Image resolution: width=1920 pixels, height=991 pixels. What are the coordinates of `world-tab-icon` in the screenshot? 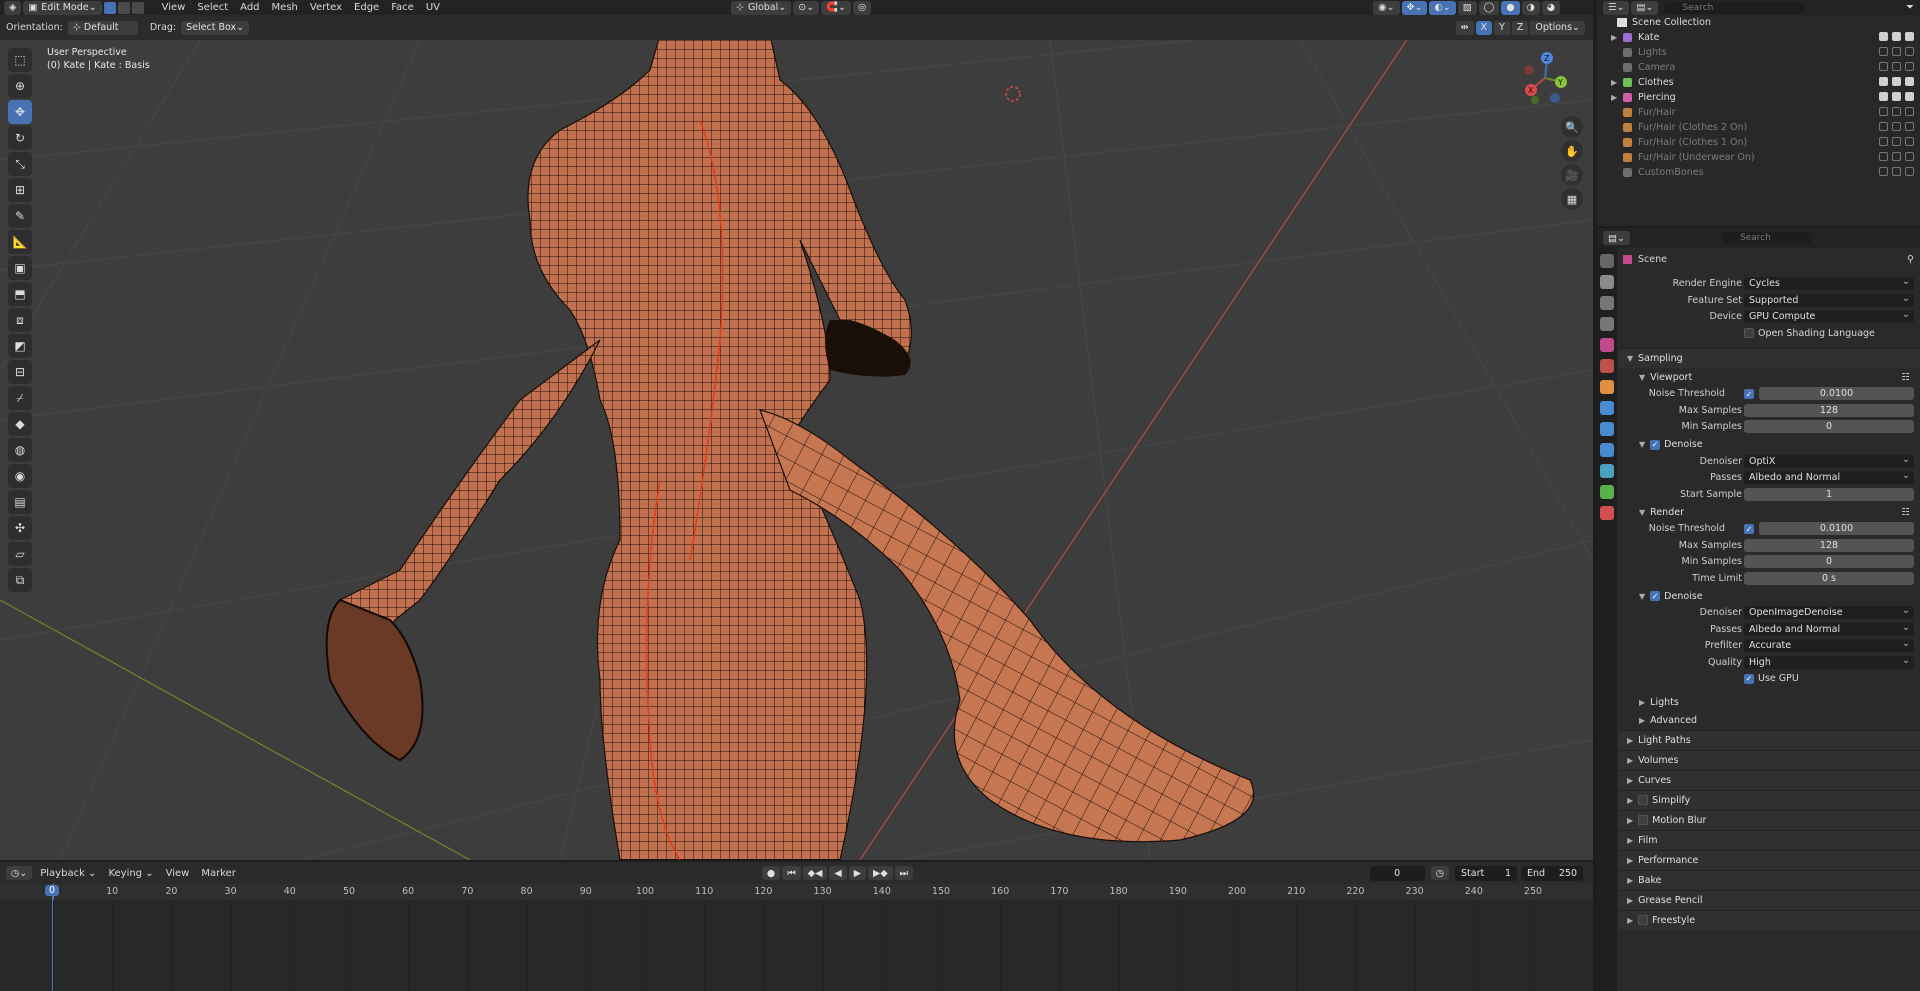 It's located at (1607, 366).